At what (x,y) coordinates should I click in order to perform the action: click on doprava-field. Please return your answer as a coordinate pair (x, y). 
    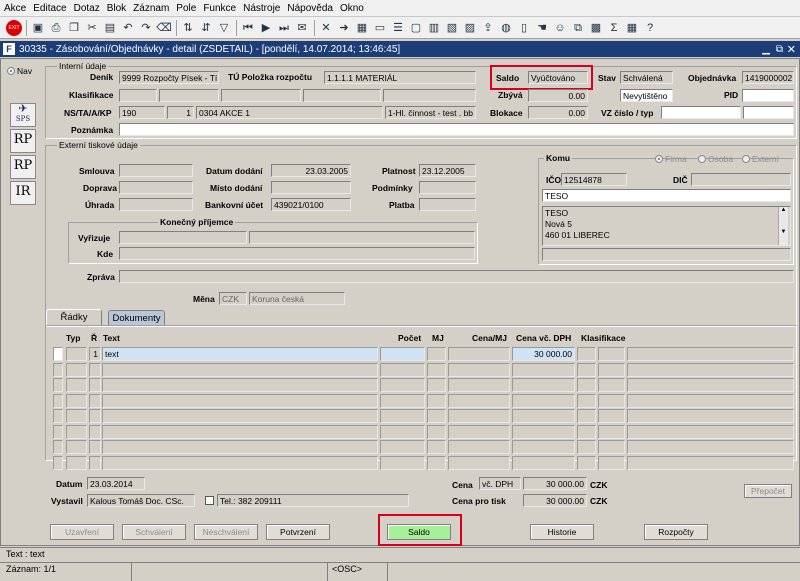
    Looking at the image, I should click on (156, 187).